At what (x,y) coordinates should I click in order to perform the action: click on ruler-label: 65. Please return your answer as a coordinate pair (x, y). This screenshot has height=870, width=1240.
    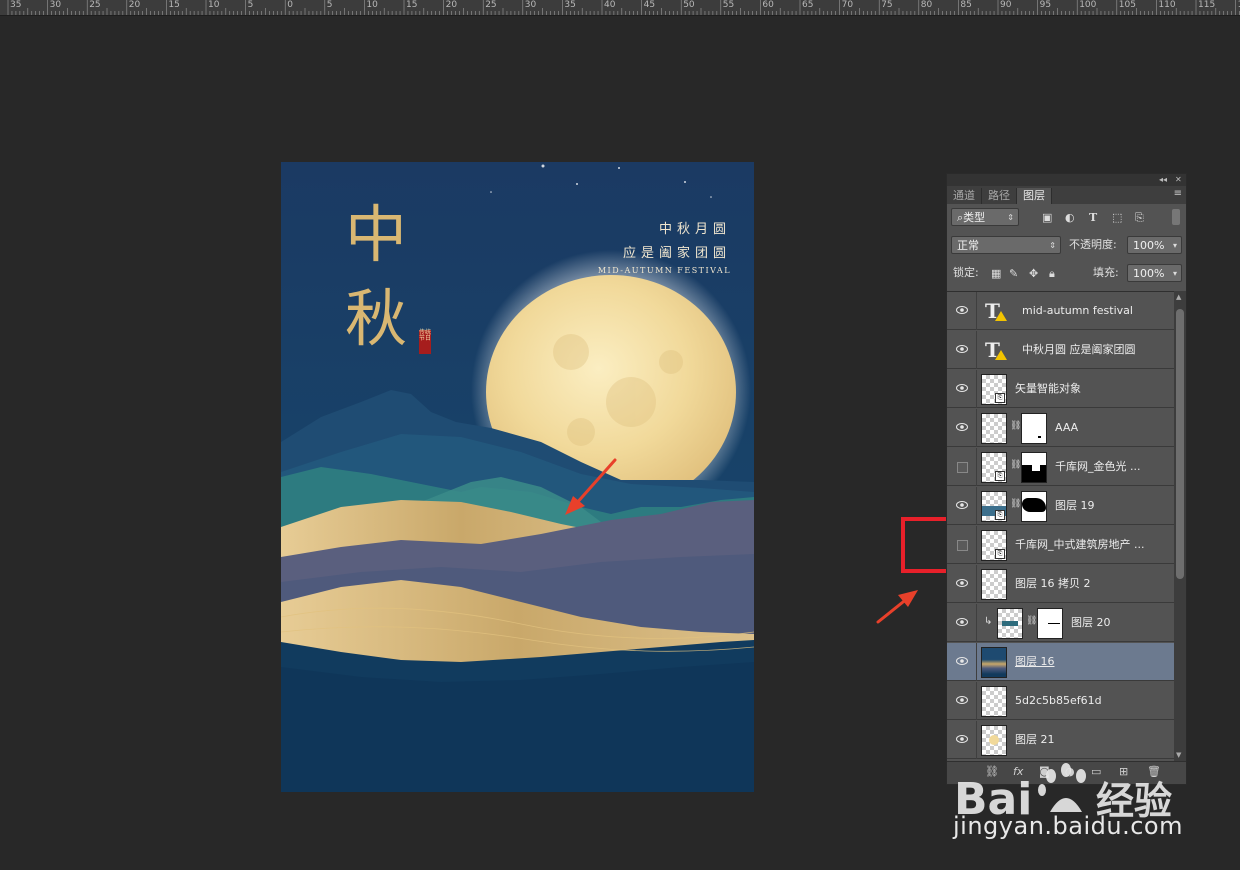
    Looking at the image, I should click on (808, 5).